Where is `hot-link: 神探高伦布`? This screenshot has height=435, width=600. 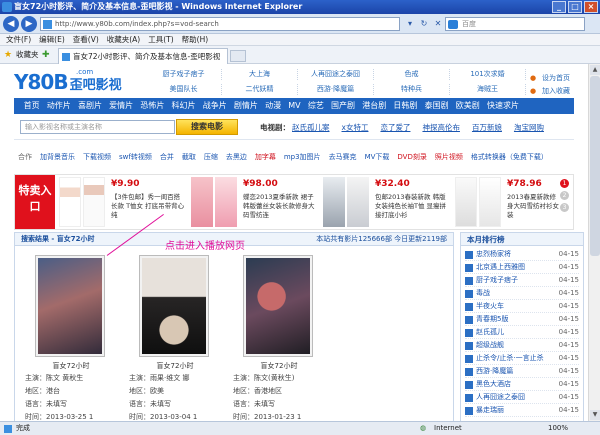
hot-link: 神探高伦布 is located at coordinates (441, 127).